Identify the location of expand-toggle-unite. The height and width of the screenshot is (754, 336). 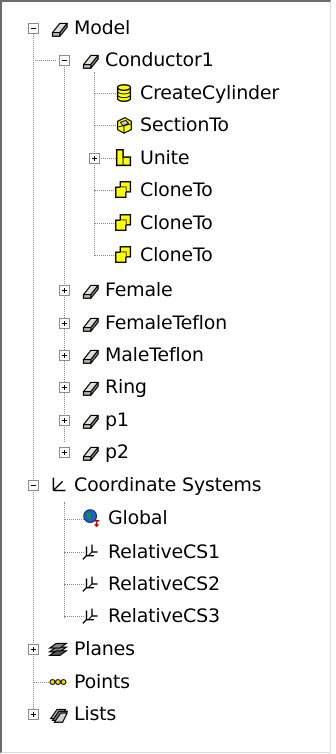
(94, 158).